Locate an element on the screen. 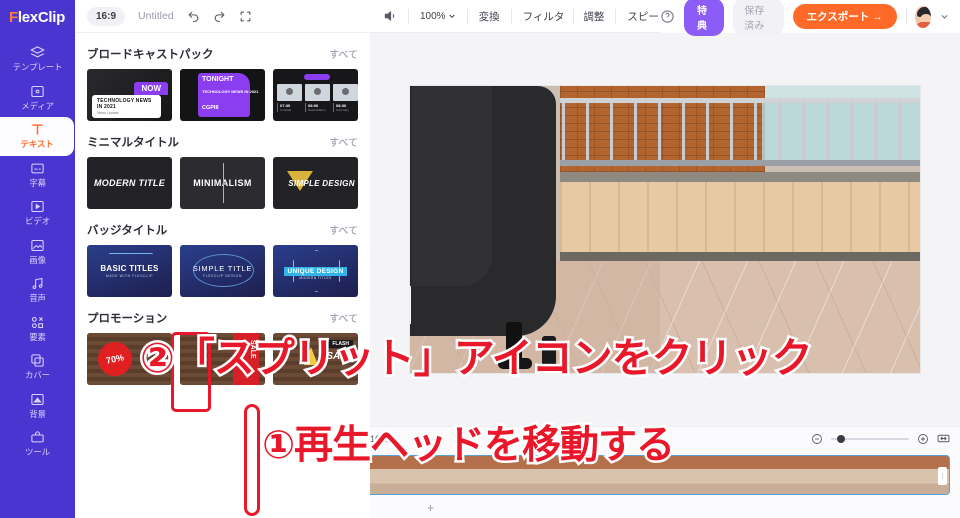 The height and width of the screenshot is (518, 960). sidebar-item-audio: 音声 is located at coordinates (37, 290).